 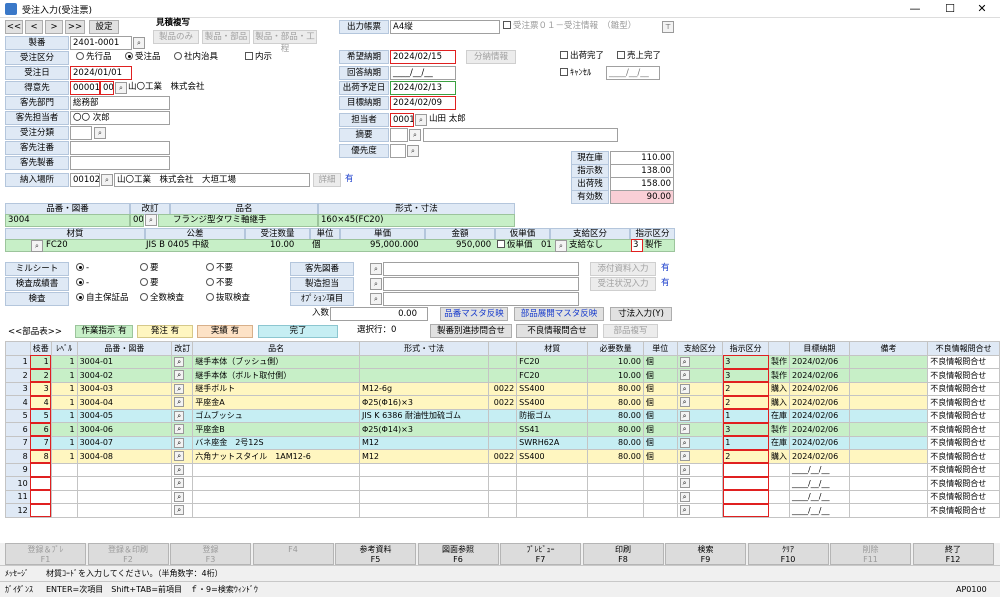 I want to click on nonyu-code-field: 00102, so click(x=85, y=180).